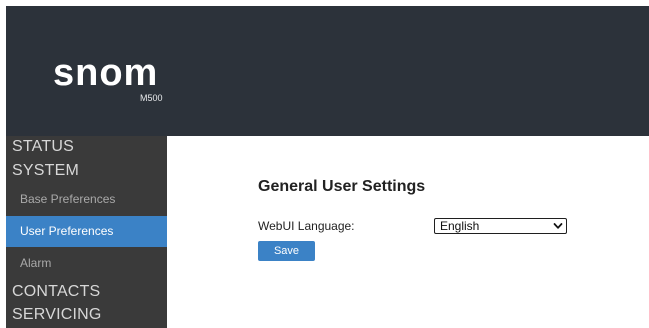 The image size is (649, 328). Describe the element at coordinates (558, 226) in the screenshot. I see `chevron-down-icon` at that location.